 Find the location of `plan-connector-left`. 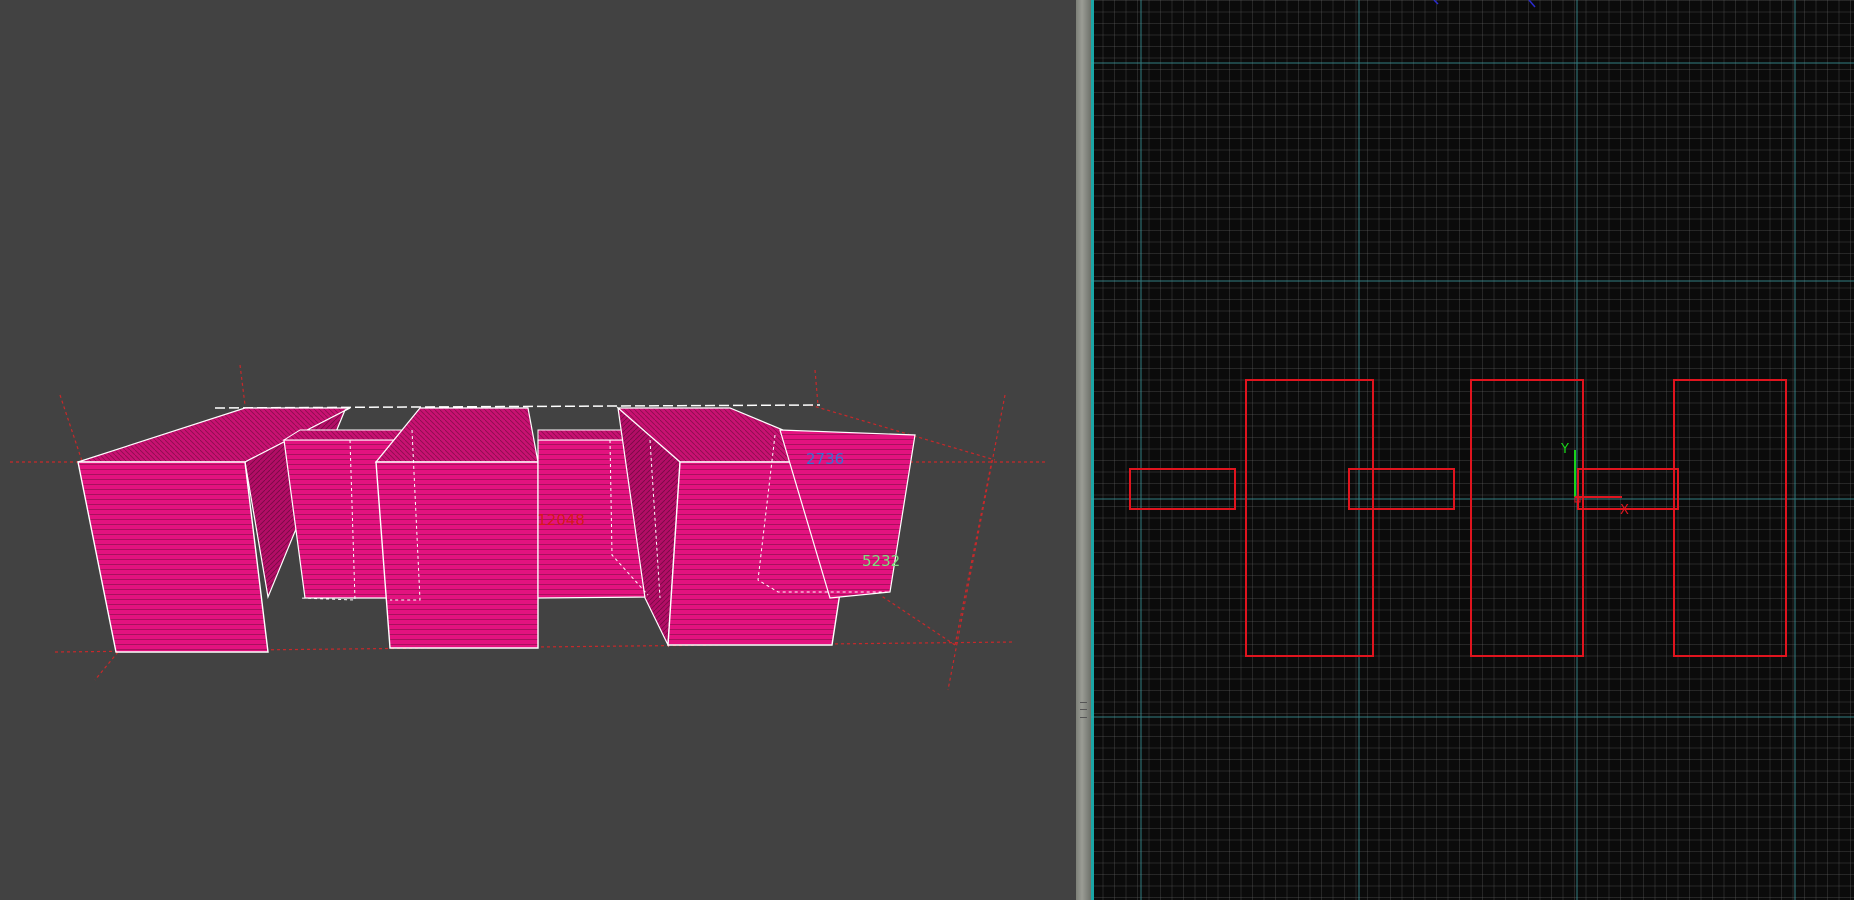

plan-connector-left is located at coordinates (1182, 489).